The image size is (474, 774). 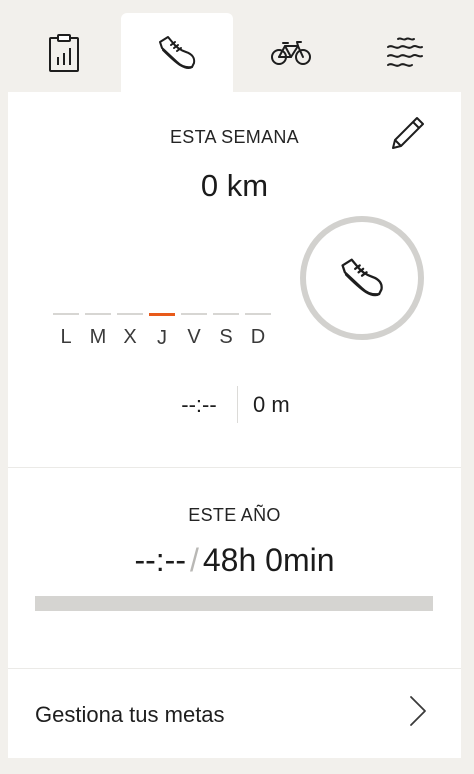 What do you see at coordinates (268, 560) in the screenshot?
I see `year-goal: 48h 0min` at bounding box center [268, 560].